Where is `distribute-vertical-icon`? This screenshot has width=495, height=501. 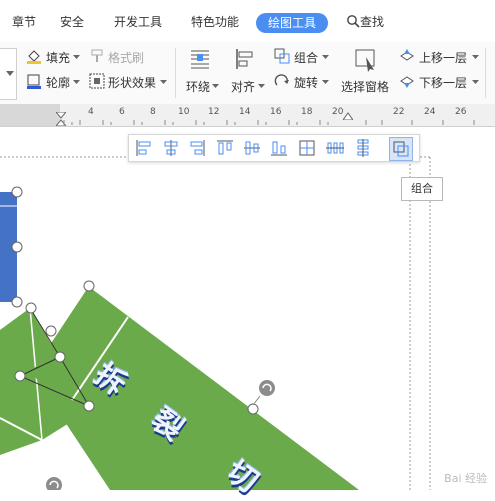 distribute-vertical-icon is located at coordinates (363, 148).